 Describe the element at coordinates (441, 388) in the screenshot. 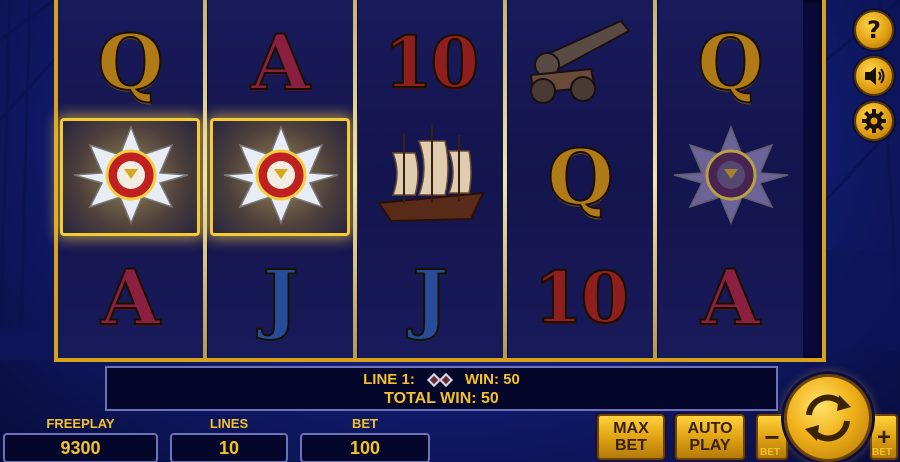

I see `win-info-bar: LINE 1: WIN: 50 TOTAL WIN: 50` at that location.